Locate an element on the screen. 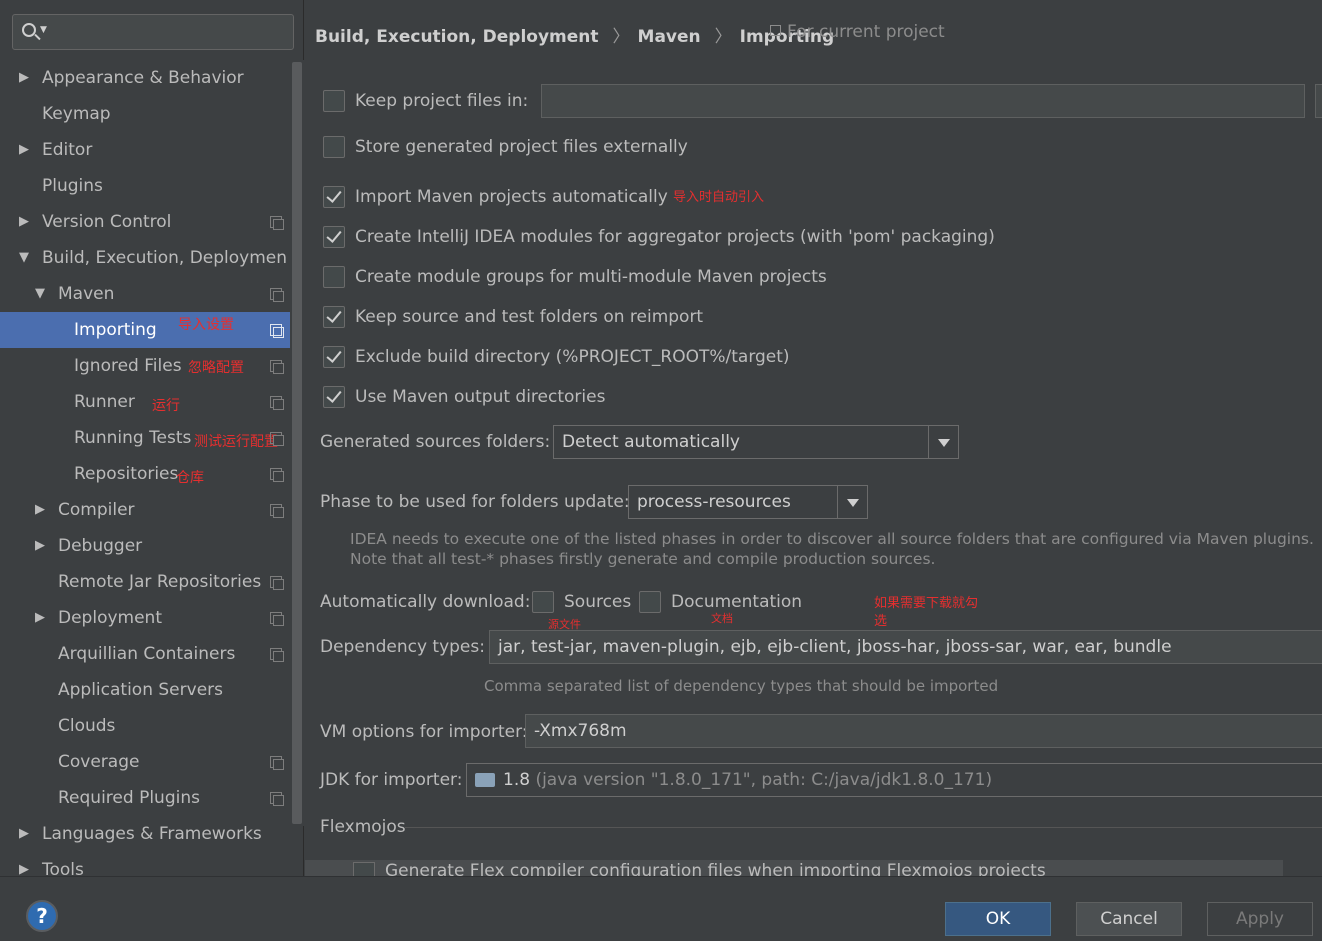  generated-sources-label: Generated sources folders: is located at coordinates (435, 442).